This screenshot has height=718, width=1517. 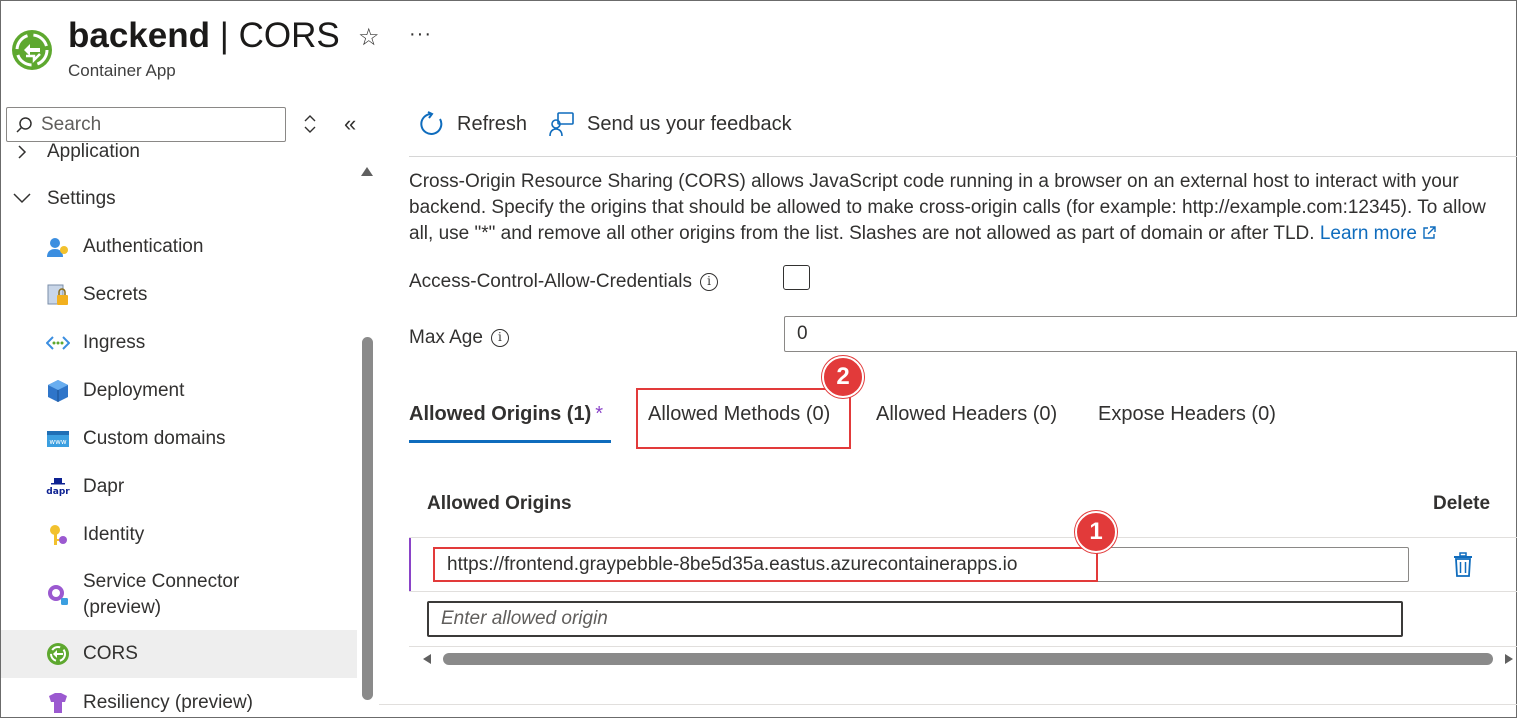 What do you see at coordinates (369, 37) in the screenshot?
I see `star-icon: ☆` at bounding box center [369, 37].